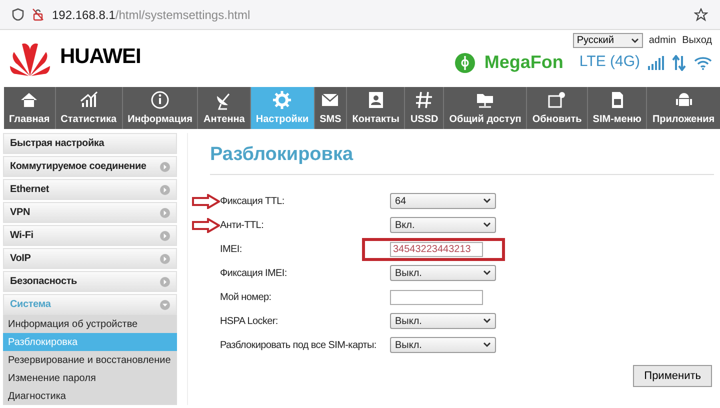 The width and height of the screenshot is (720, 408). What do you see at coordinates (424, 100) in the screenshot?
I see `hash-icon` at bounding box center [424, 100].